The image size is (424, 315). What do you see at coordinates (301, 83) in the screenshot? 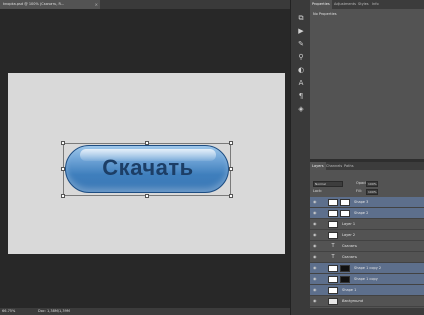
I see `type-icon: A` at bounding box center [301, 83].